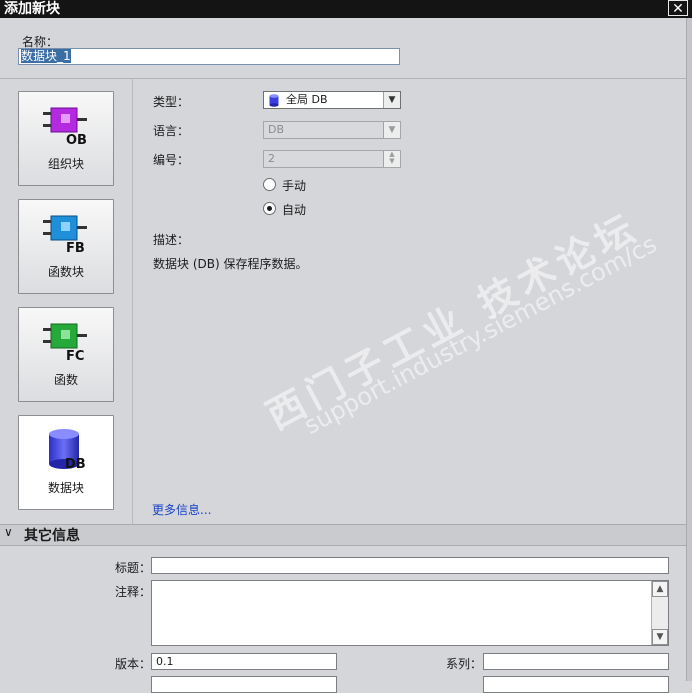 The height and width of the screenshot is (693, 692). I want to click on type-dropdown-value: 全局 DB, so click(307, 99).